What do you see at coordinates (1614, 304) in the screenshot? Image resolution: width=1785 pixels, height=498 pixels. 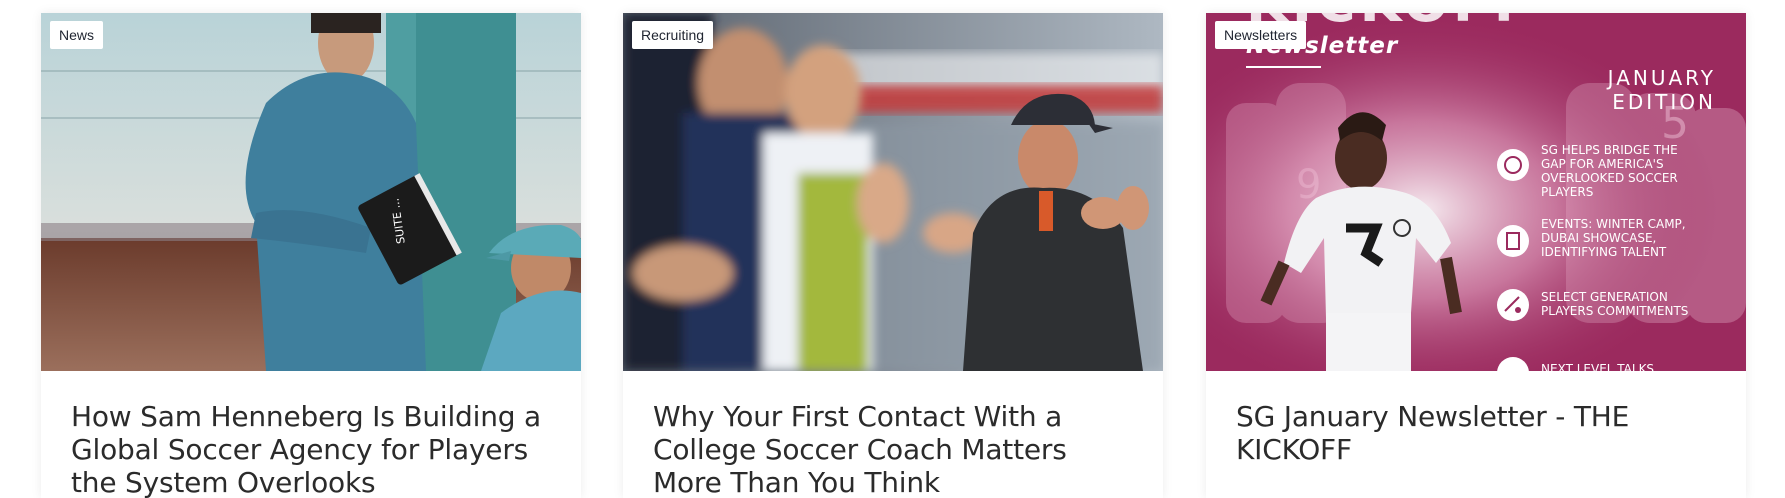 I see `svg-text:SELECT GENERATION: SELECT GENERATION PLAYERS COMMITMENTS` at bounding box center [1614, 304].